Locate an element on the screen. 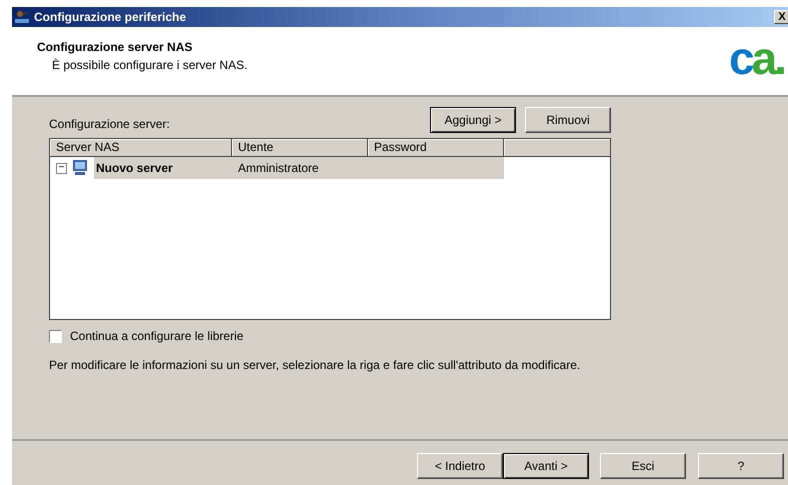 The height and width of the screenshot is (485, 788). app-icon is located at coordinates (22, 17).